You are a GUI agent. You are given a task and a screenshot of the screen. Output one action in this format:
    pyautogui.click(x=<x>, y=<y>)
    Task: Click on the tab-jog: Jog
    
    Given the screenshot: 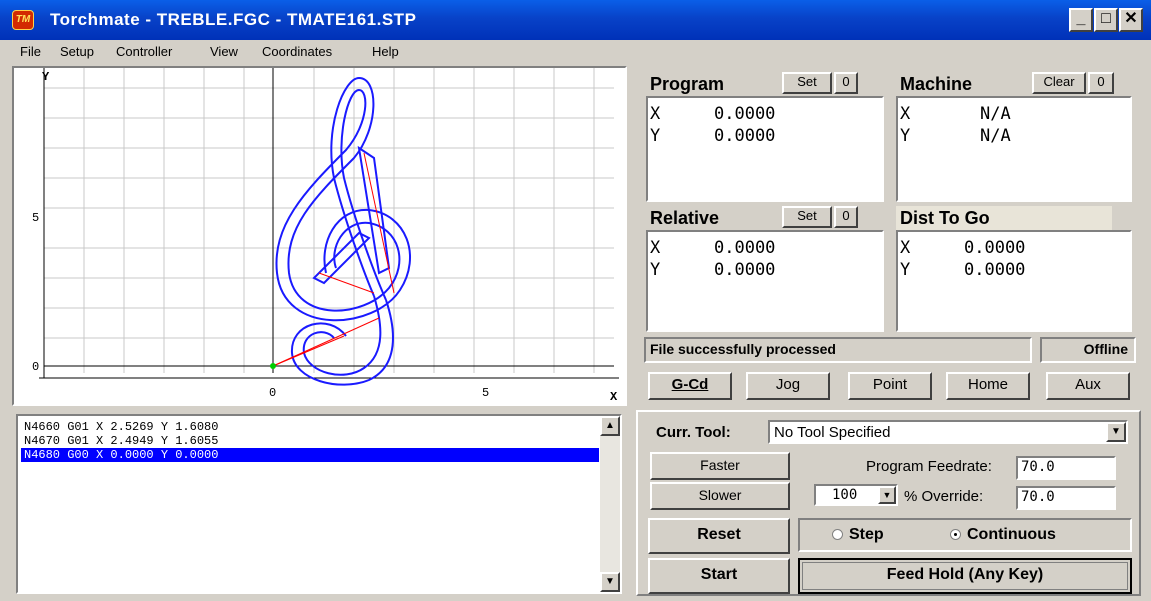 What is the action you would take?
    pyautogui.click(x=788, y=386)
    